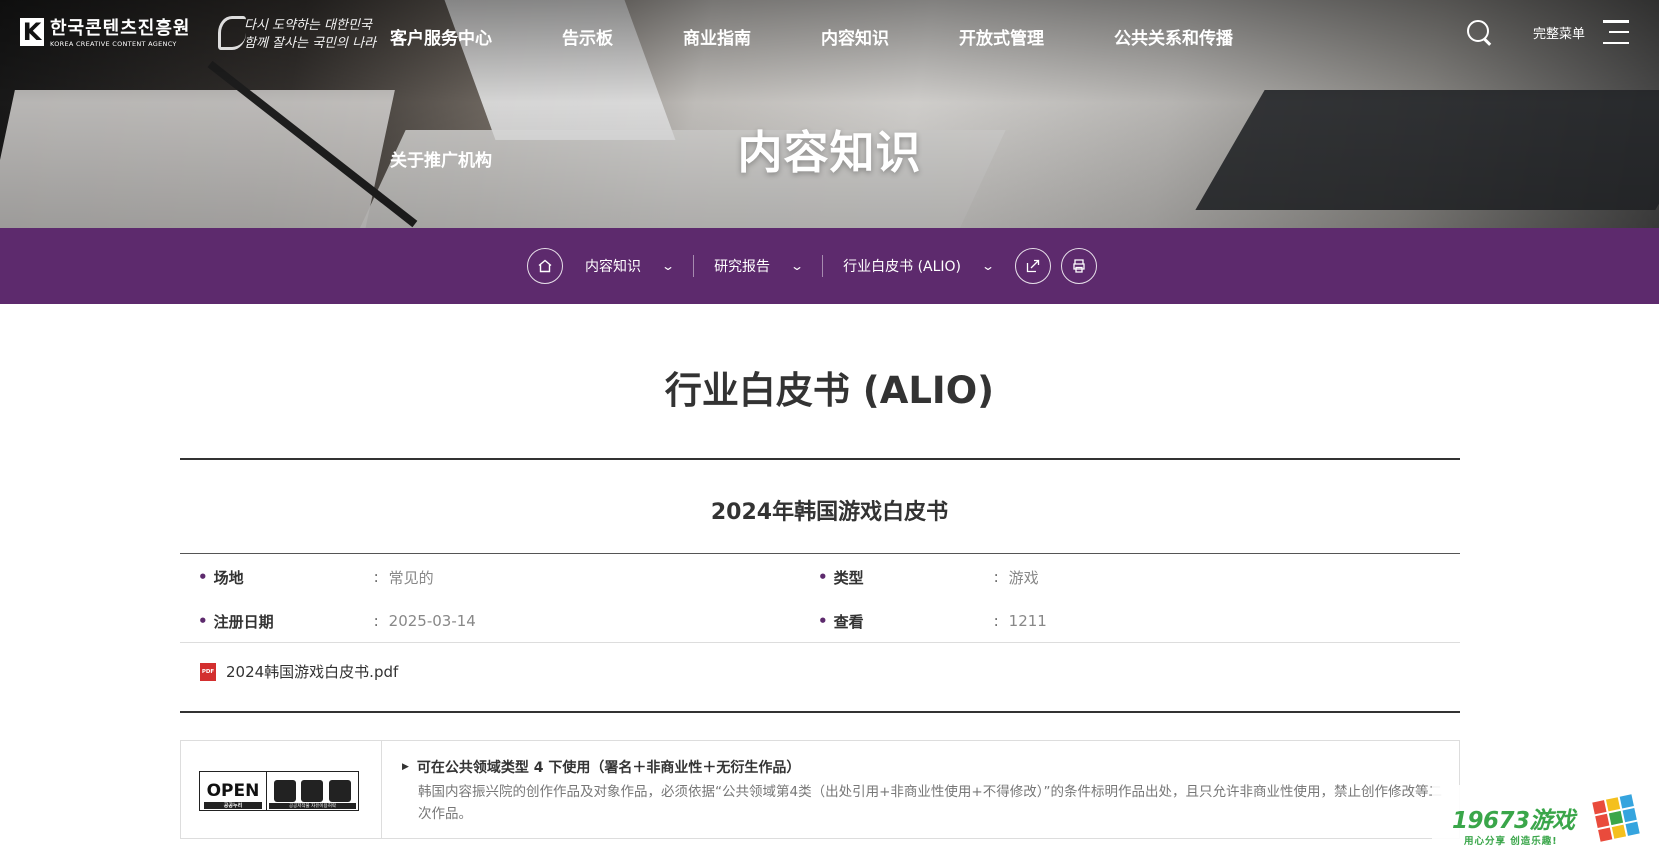  I want to click on breadcrumb-content-knowledge: 内容知识 ⌄, so click(630, 266).